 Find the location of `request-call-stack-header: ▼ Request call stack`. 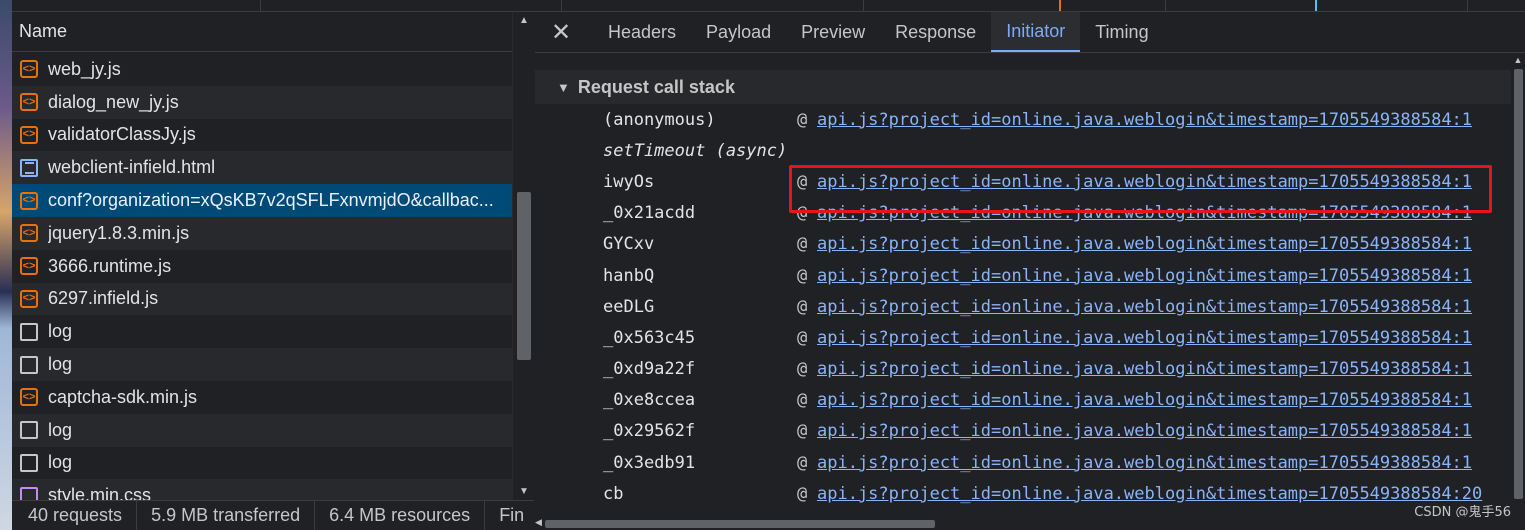

request-call-stack-header: ▼ Request call stack is located at coordinates (1023, 87).